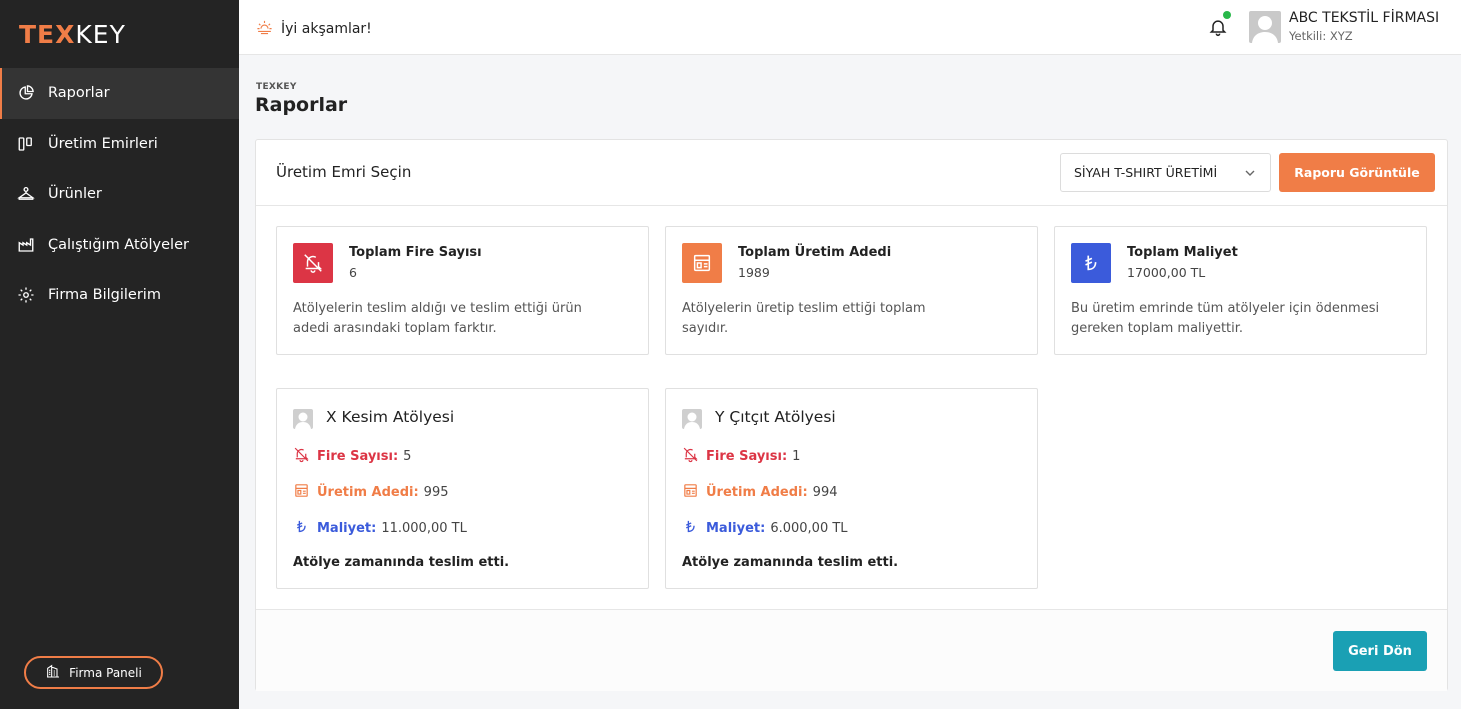 Image resolution: width=1461 pixels, height=709 pixels. Describe the element at coordinates (1166, 272) in the screenshot. I see `stat-value: 17000,00 TL` at that location.